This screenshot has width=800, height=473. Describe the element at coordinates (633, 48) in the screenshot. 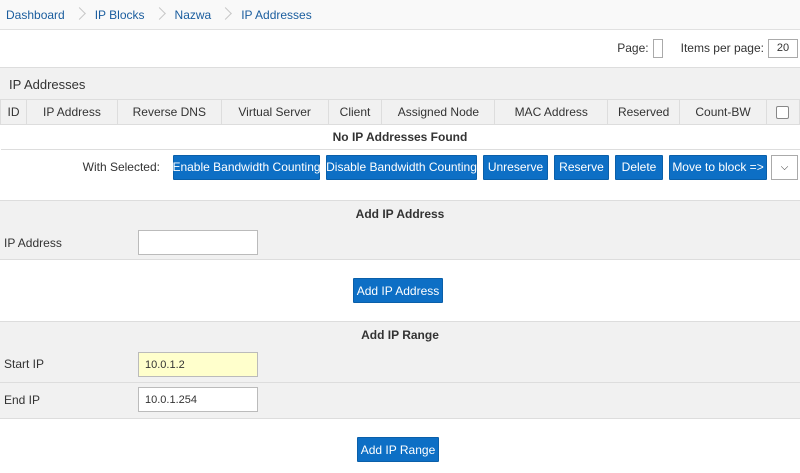

I see `page-label: Page:` at that location.